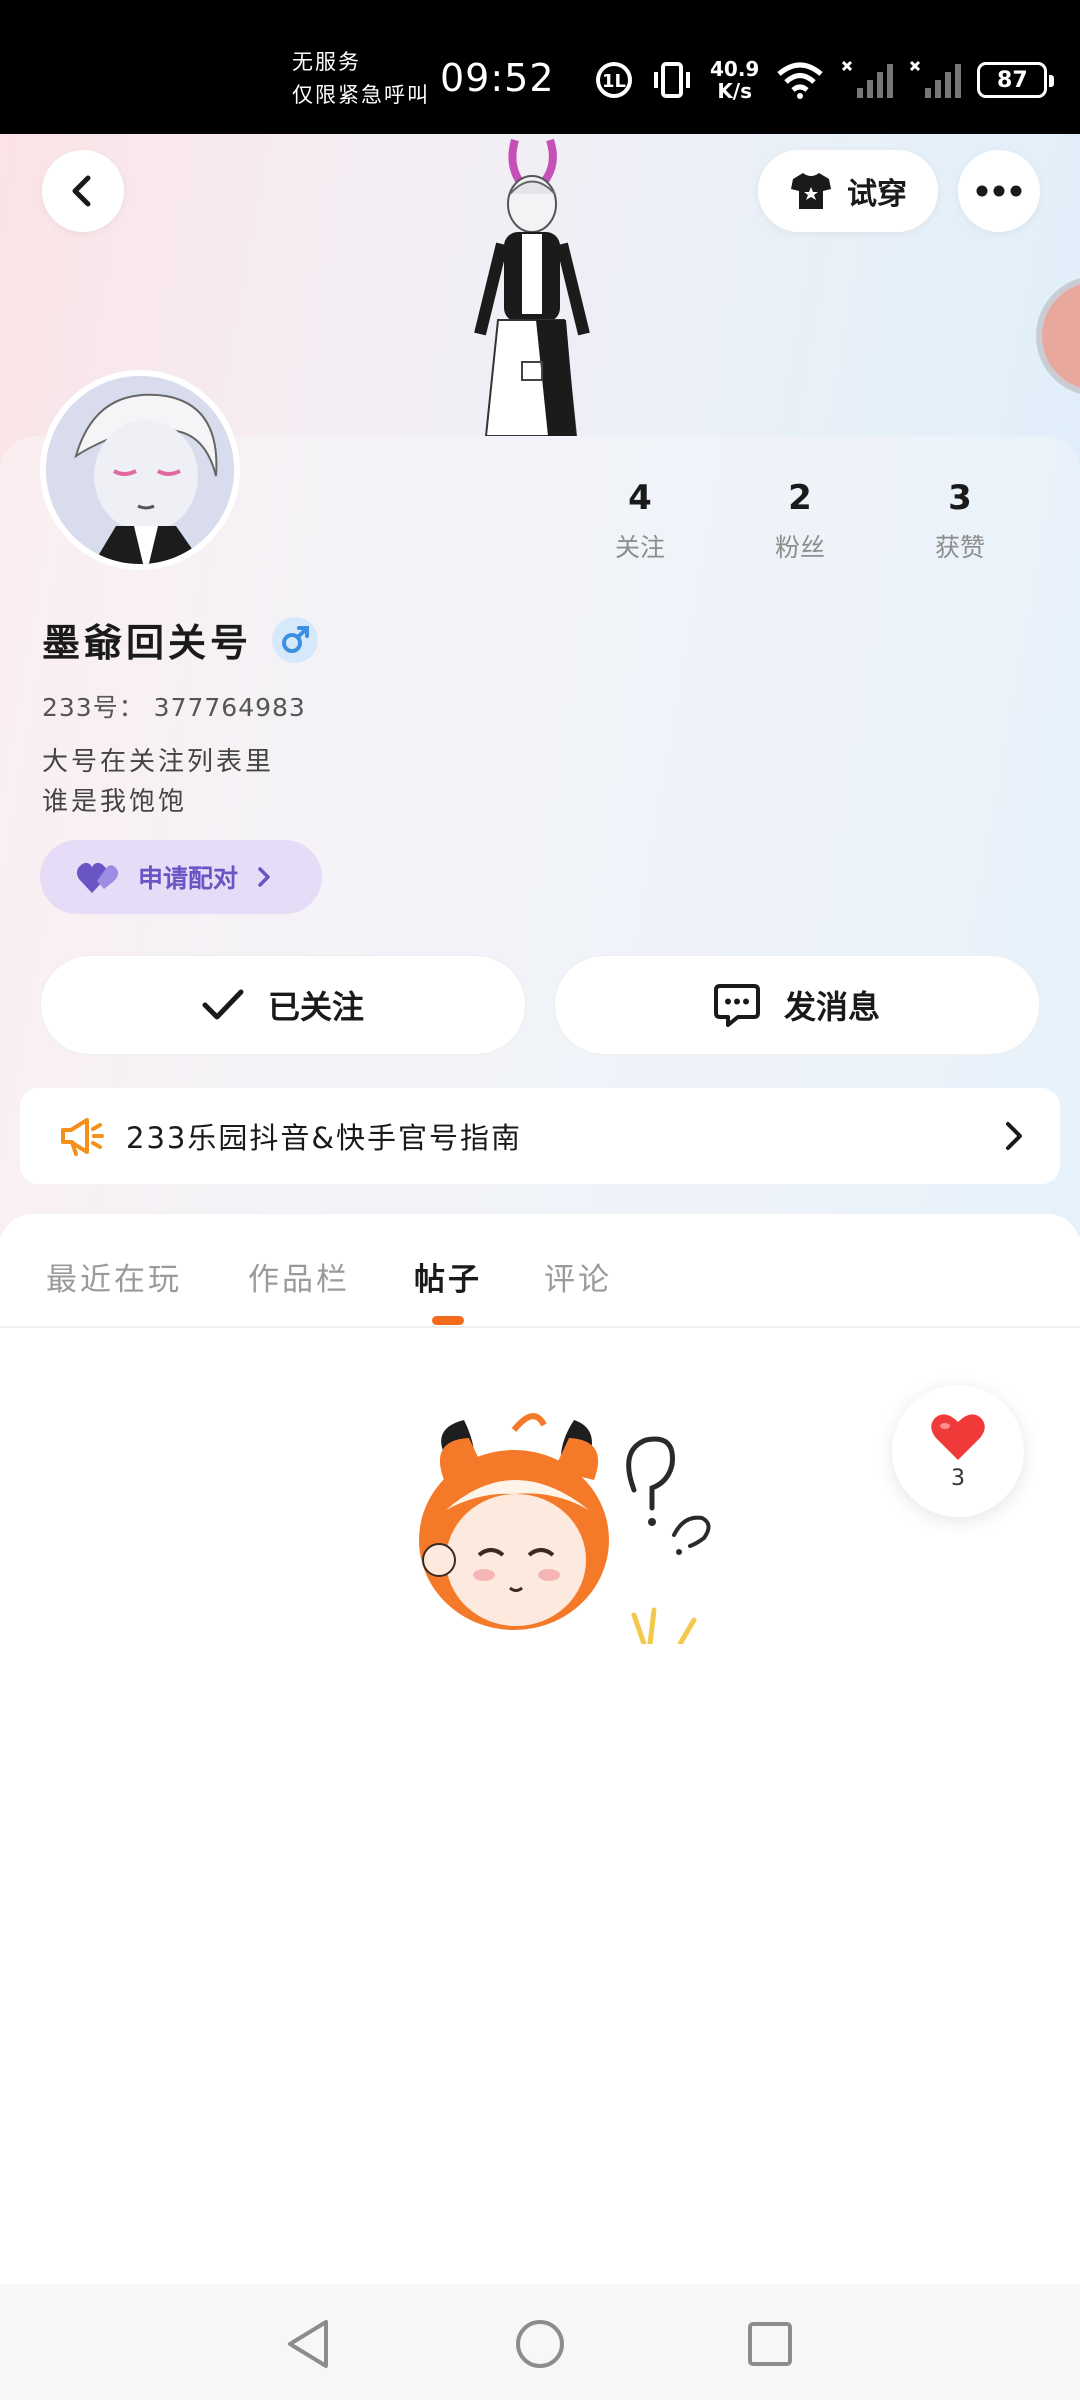 This screenshot has width=1080, height=2400. I want to click on user-id: 233号： 377764983, so click(174, 706).